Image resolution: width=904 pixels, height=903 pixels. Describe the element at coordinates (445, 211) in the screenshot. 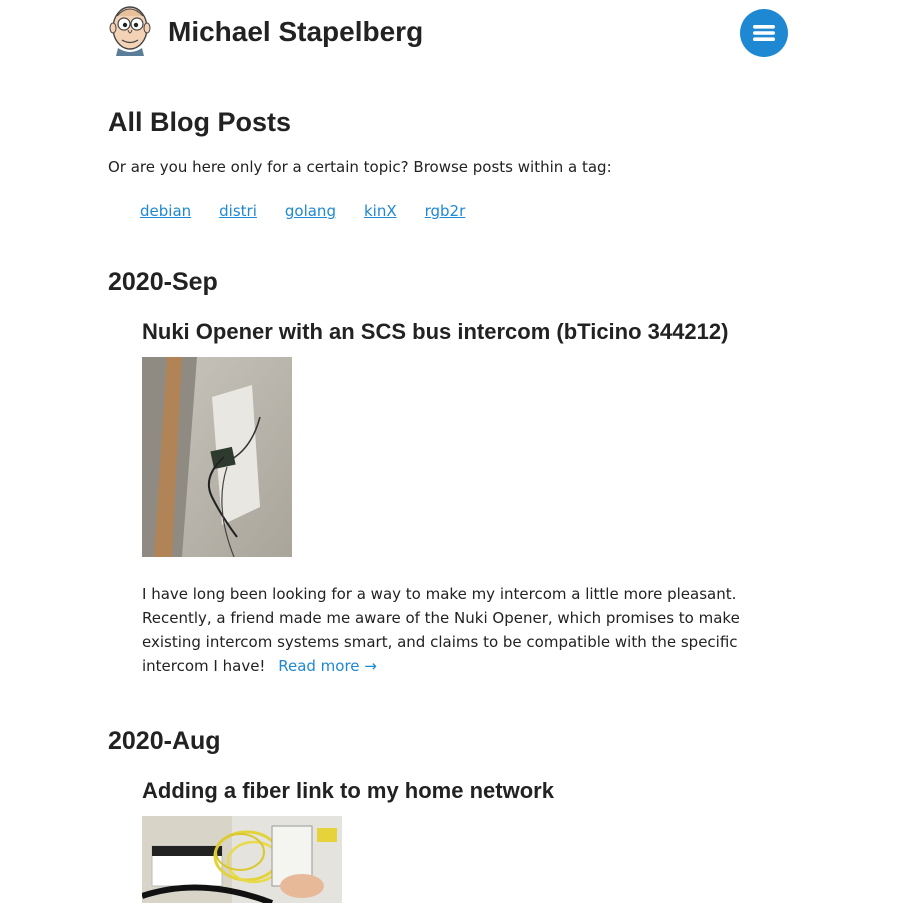

I see `tag-link-rgb2r: rgb2r` at that location.